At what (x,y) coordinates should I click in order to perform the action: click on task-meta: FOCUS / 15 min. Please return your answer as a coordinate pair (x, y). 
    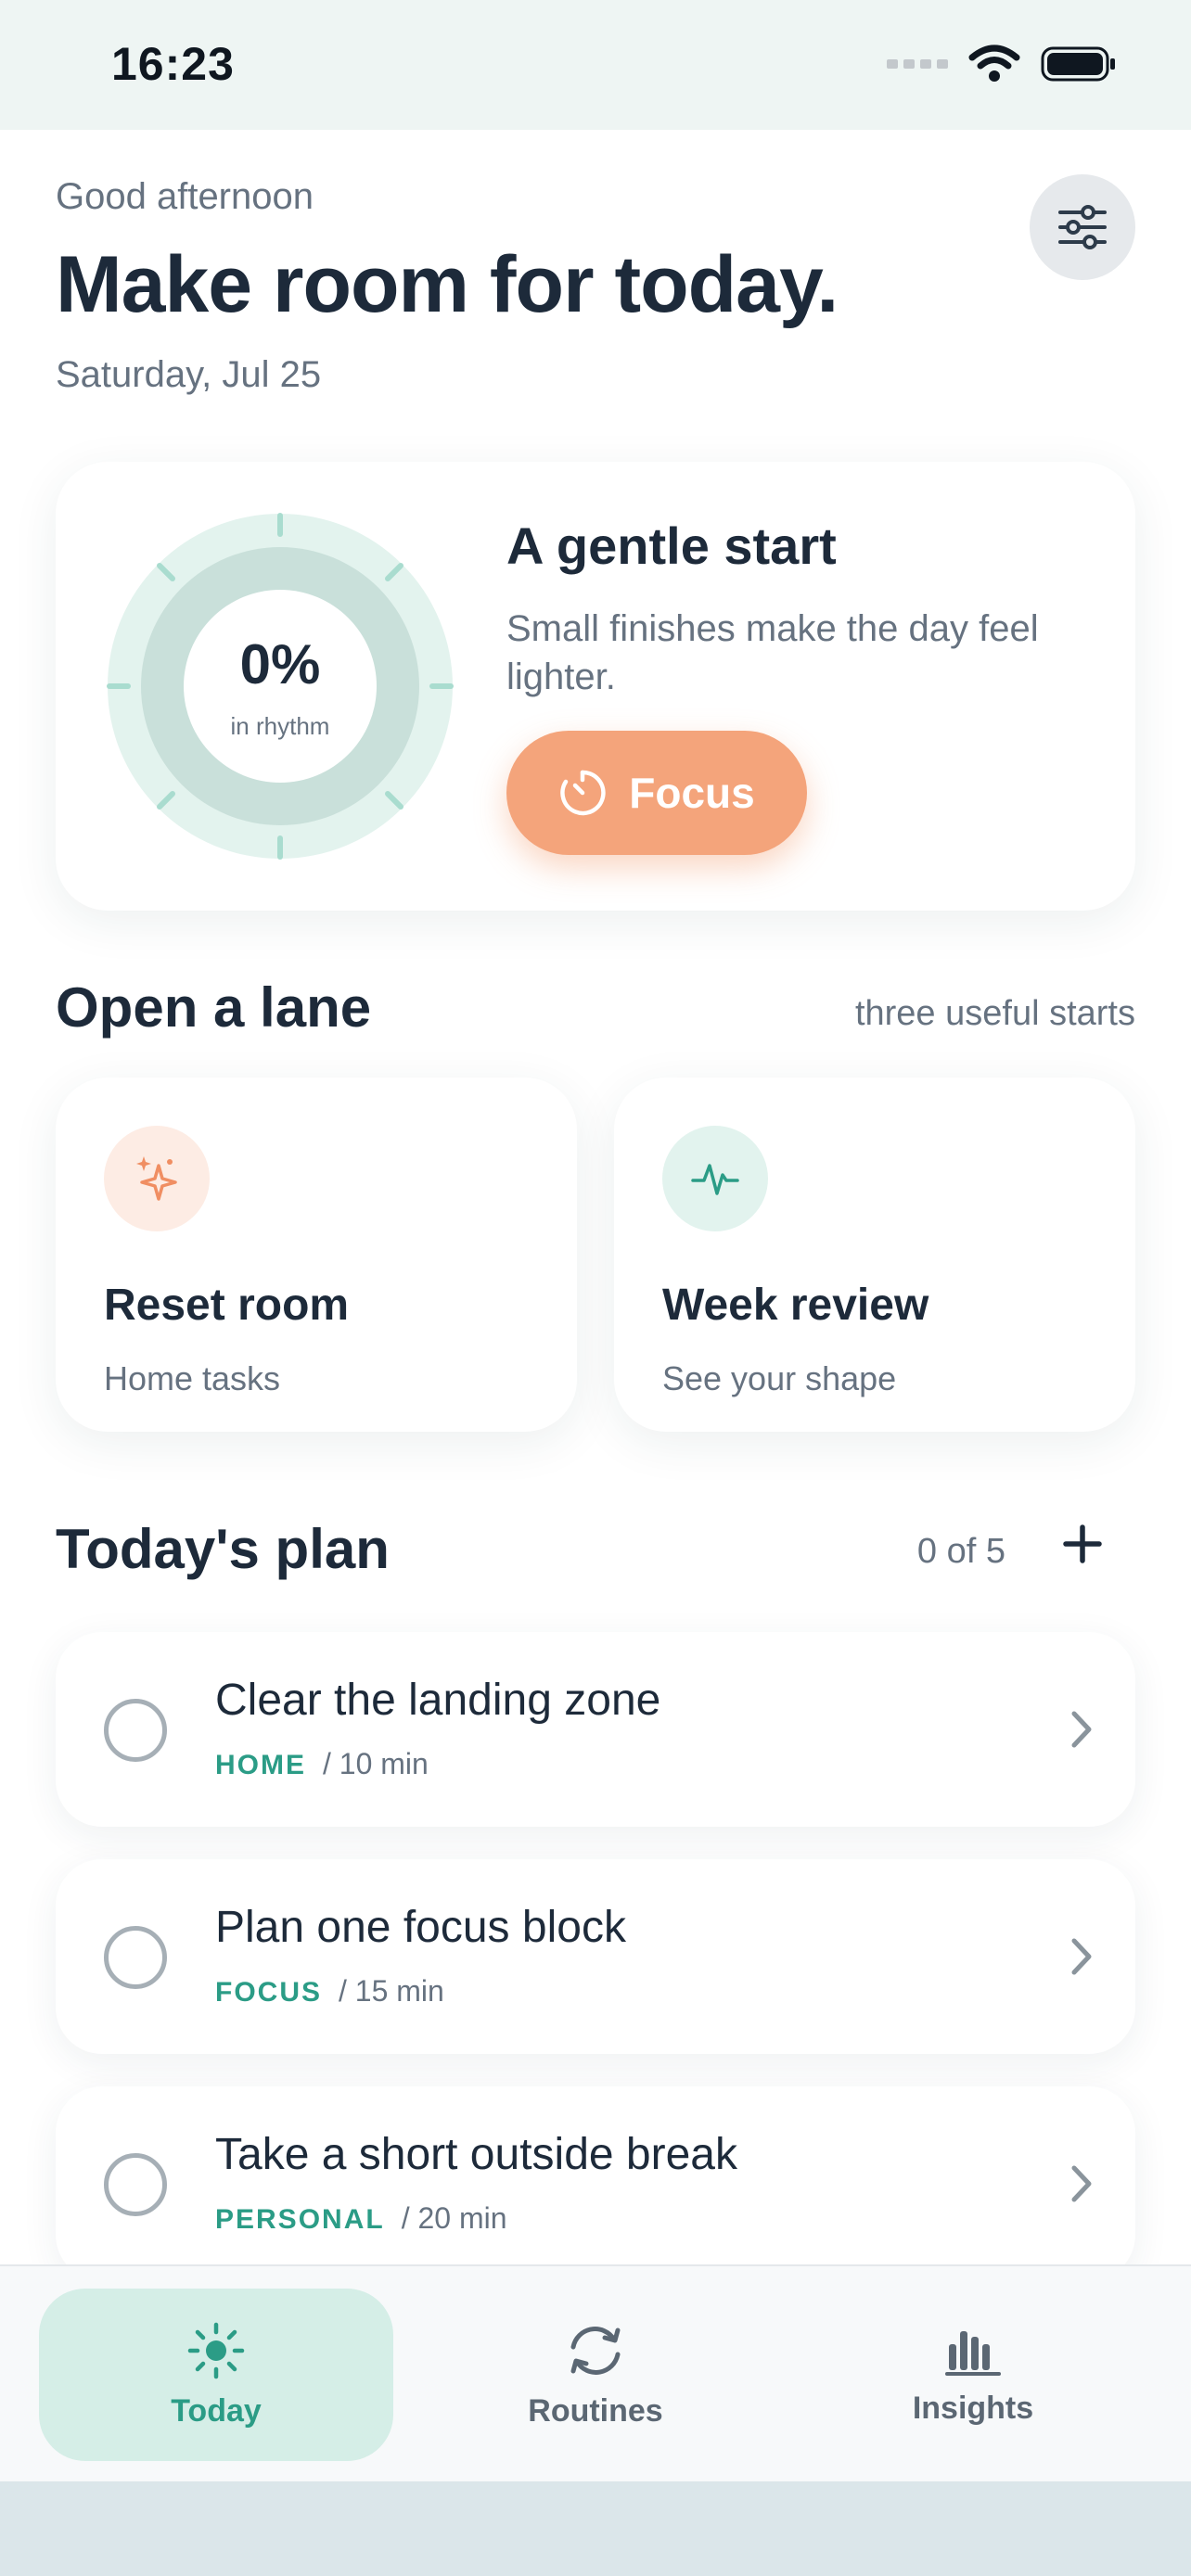
    Looking at the image, I should click on (329, 1992).